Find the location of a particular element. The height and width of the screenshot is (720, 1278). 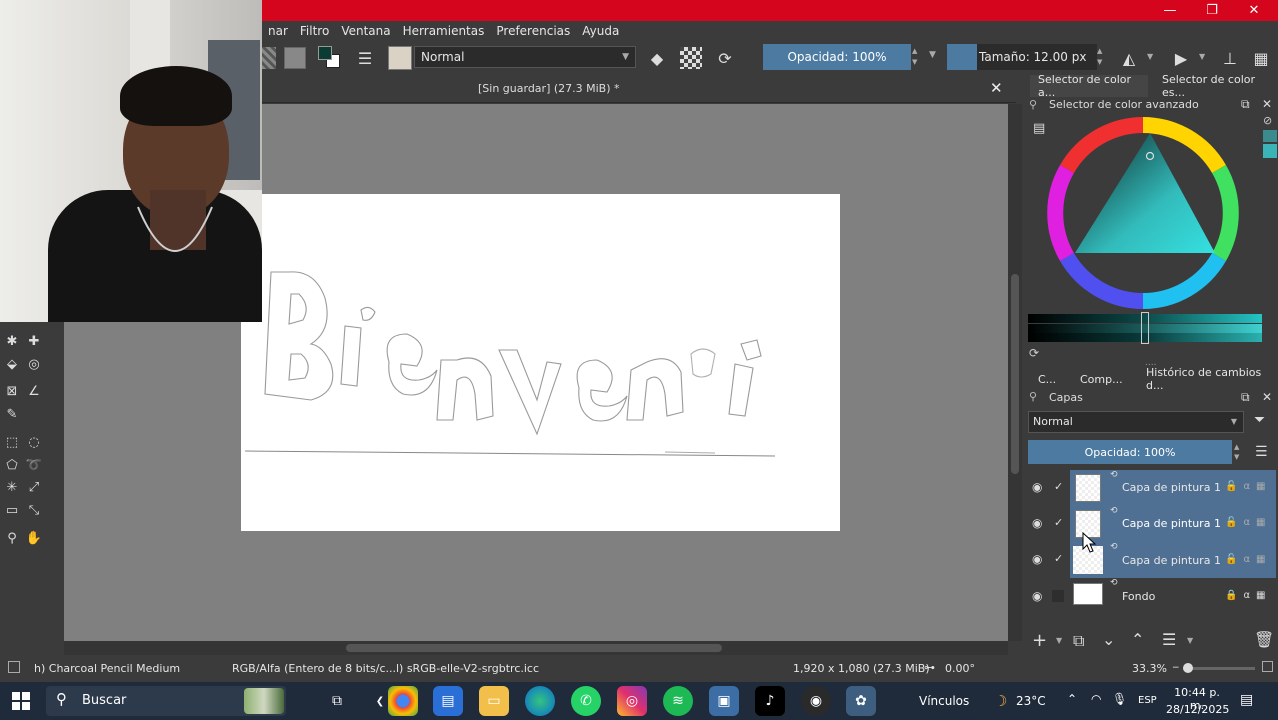

menu-item-ventana: Ventana is located at coordinates (365, 31).